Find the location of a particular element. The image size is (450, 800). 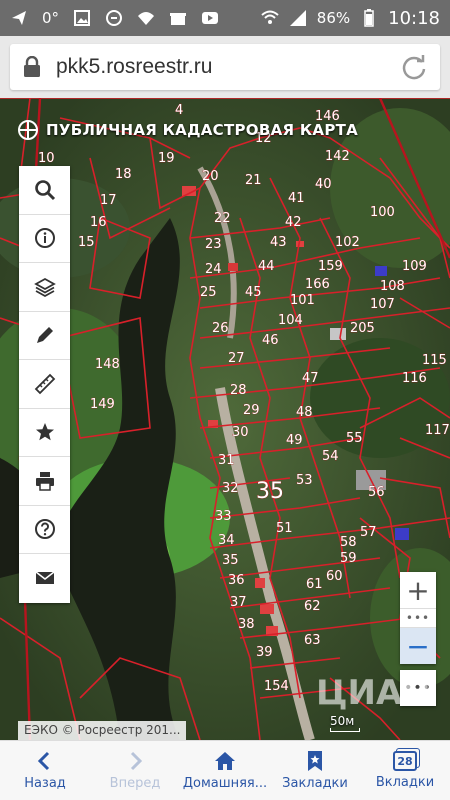

wifi-icon is located at coordinates (146, 18).